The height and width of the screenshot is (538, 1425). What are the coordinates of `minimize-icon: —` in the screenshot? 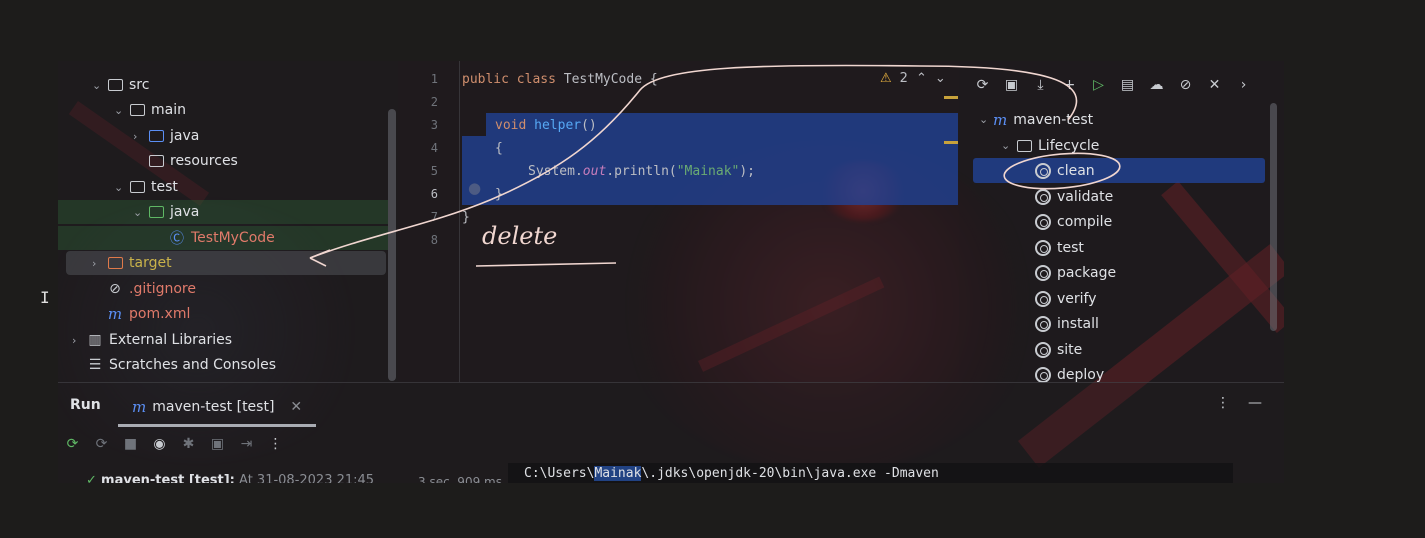 It's located at (1255, 403).